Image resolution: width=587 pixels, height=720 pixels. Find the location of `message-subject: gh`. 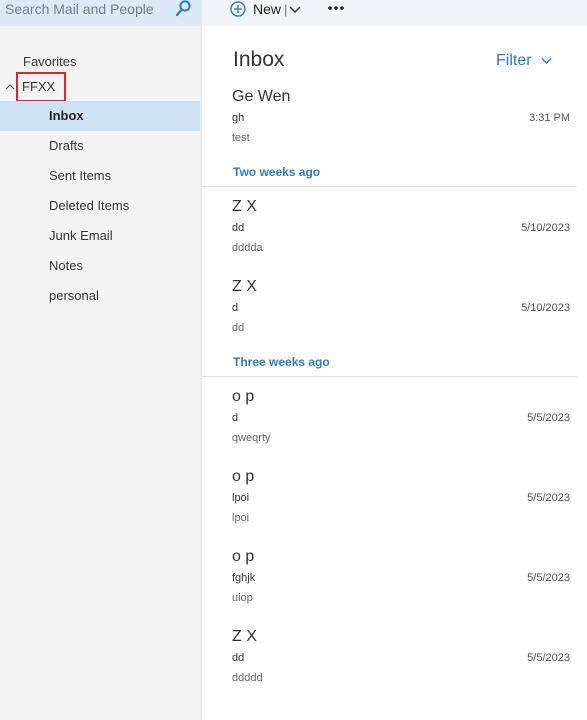

message-subject: gh is located at coordinates (238, 118).